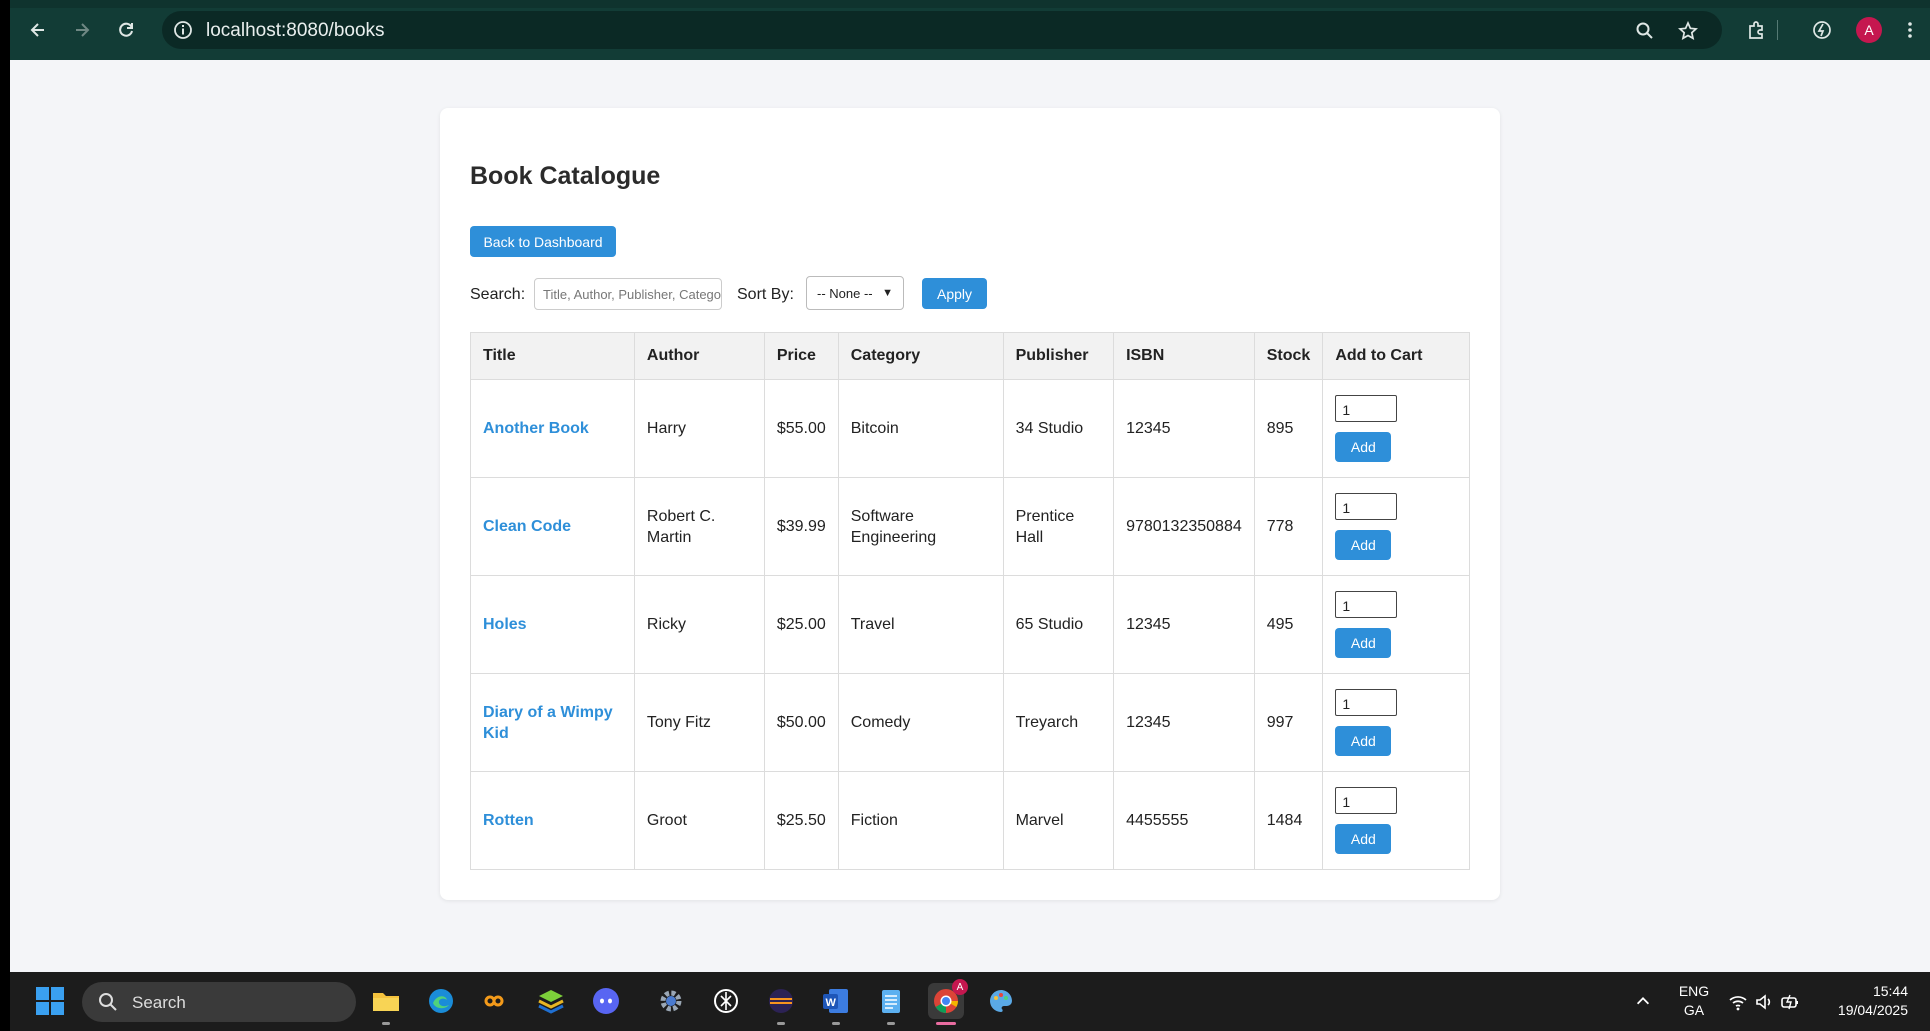 The image size is (1930, 1031). What do you see at coordinates (1694, 991) in the screenshot?
I see `language-code: ENG` at bounding box center [1694, 991].